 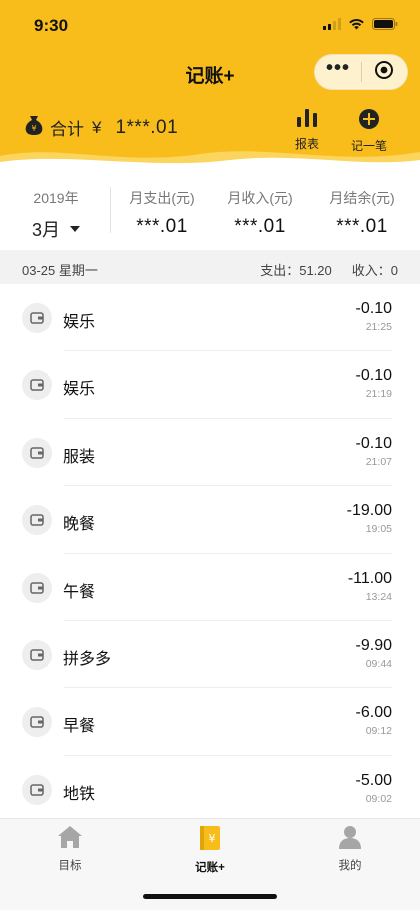 I want to click on monthly-balance: 月结余(元) ***.01, so click(x=362, y=213).